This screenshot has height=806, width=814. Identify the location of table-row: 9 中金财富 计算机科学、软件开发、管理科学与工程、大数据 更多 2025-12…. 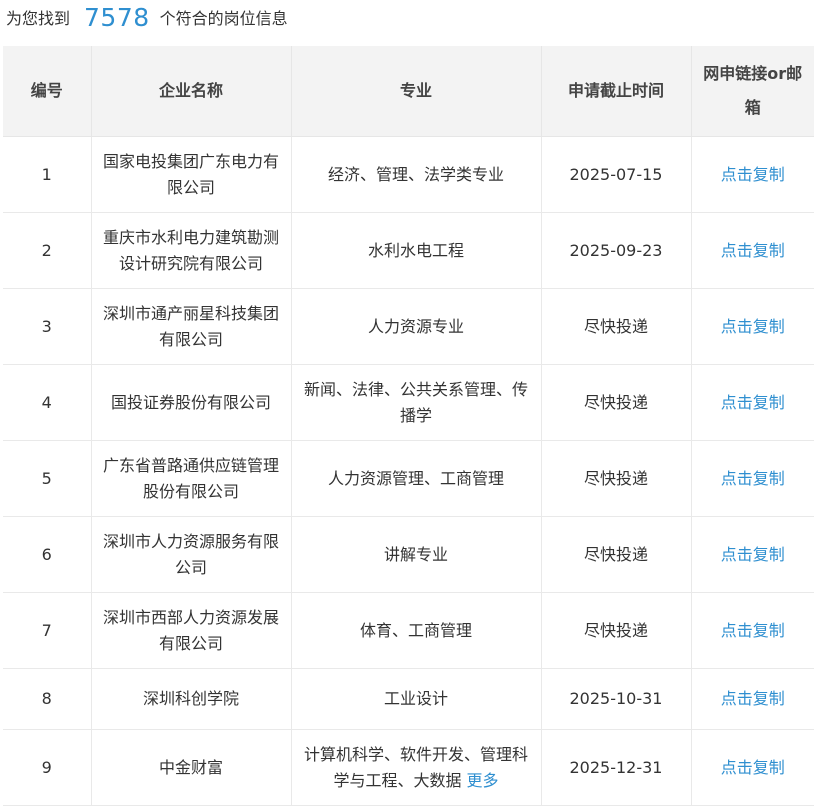
(408, 767).